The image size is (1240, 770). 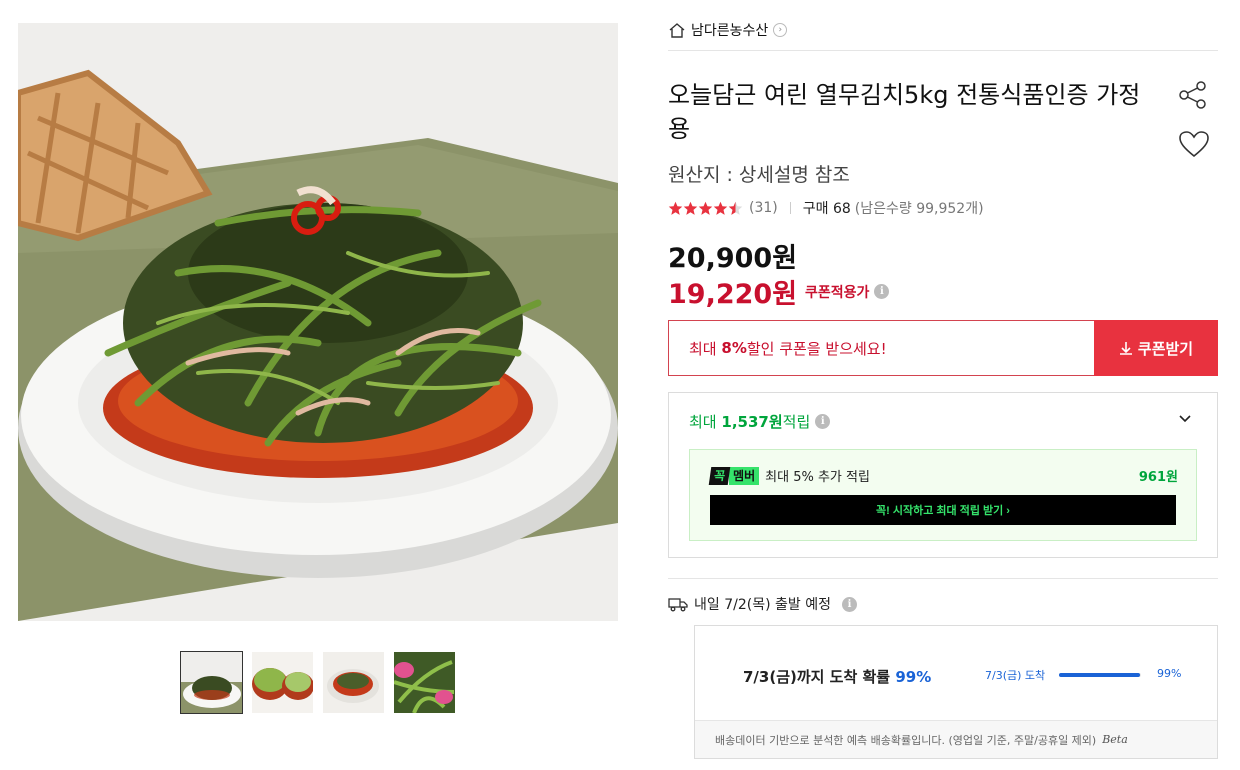 I want to click on probability-percent: 99%, so click(x=913, y=677).